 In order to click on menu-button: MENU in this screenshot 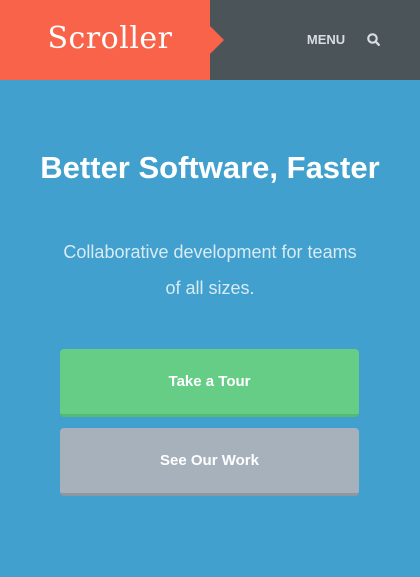, I will do `click(326, 40)`.